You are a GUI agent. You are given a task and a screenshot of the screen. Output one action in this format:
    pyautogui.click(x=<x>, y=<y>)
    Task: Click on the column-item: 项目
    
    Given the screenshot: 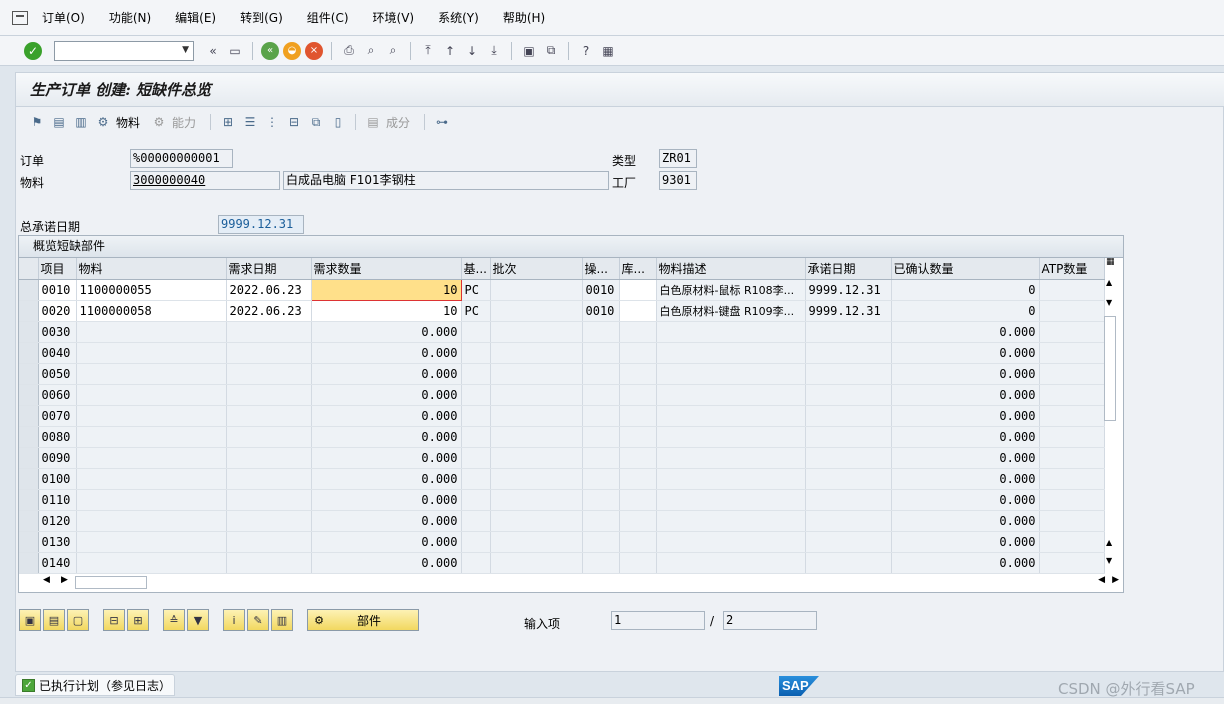 What is the action you would take?
    pyautogui.click(x=57, y=269)
    